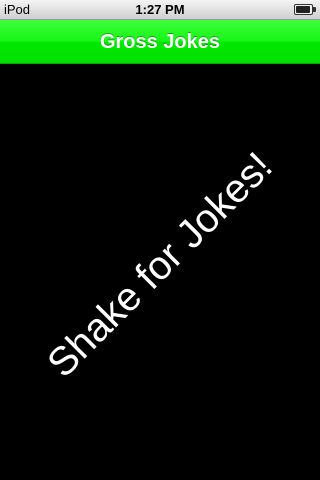 This screenshot has width=320, height=480. I want to click on navigation-bar: Gross Jokes, so click(160, 42).